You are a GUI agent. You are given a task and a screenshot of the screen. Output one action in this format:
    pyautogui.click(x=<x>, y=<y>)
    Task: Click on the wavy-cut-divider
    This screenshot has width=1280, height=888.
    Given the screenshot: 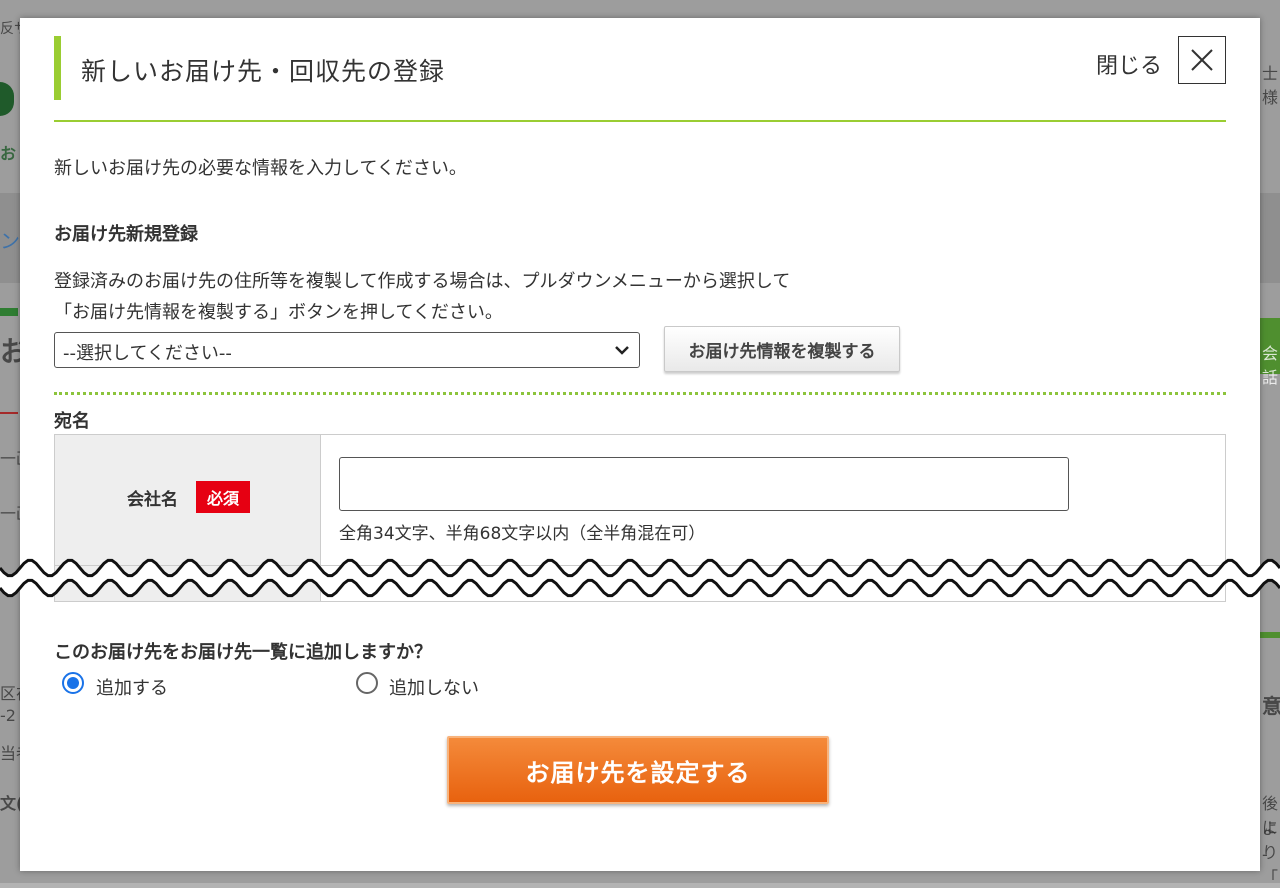 What is the action you would take?
    pyautogui.click(x=640, y=578)
    